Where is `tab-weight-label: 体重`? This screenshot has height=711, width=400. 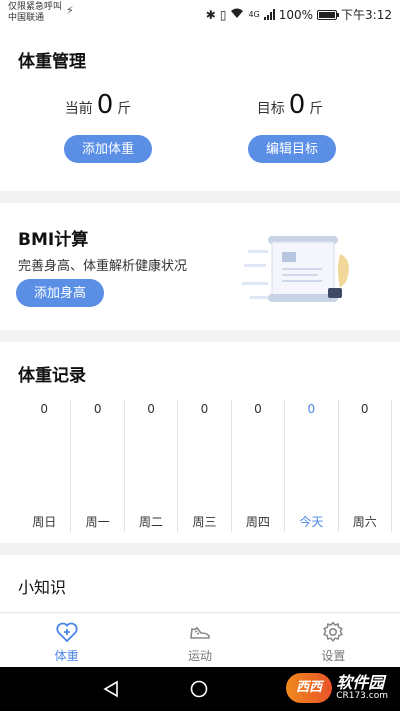 tab-weight-label: 体重 is located at coordinates (66, 656).